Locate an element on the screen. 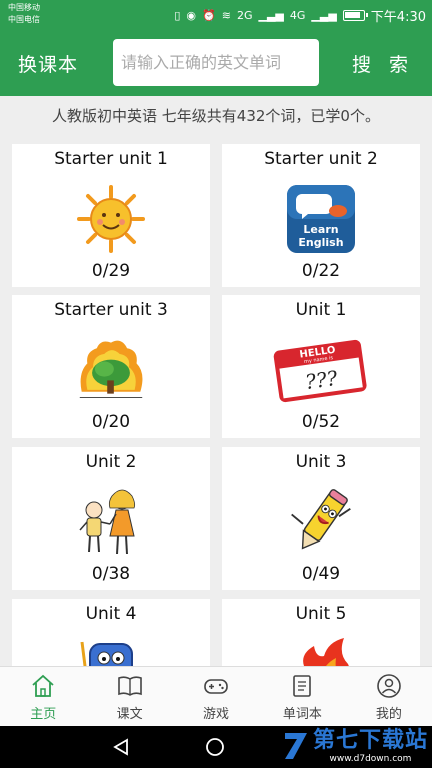  blue-backpack-icon is located at coordinates (111, 650).